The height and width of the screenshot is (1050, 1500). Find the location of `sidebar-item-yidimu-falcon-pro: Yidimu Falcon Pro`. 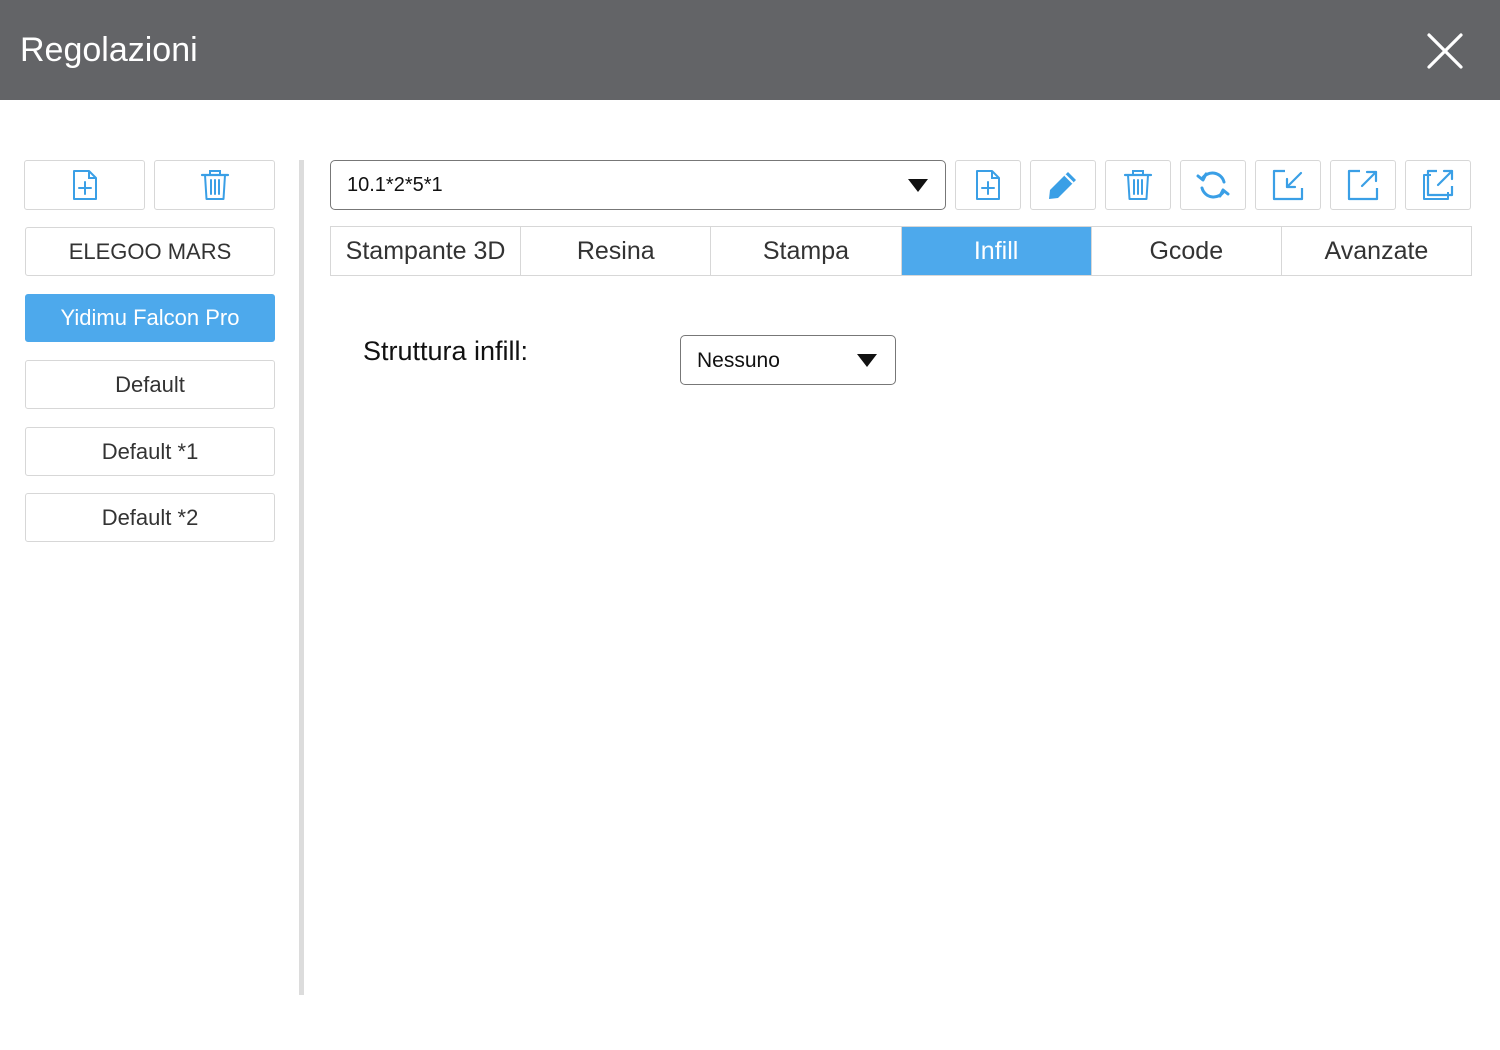

sidebar-item-yidimu-falcon-pro: Yidimu Falcon Pro is located at coordinates (150, 318).